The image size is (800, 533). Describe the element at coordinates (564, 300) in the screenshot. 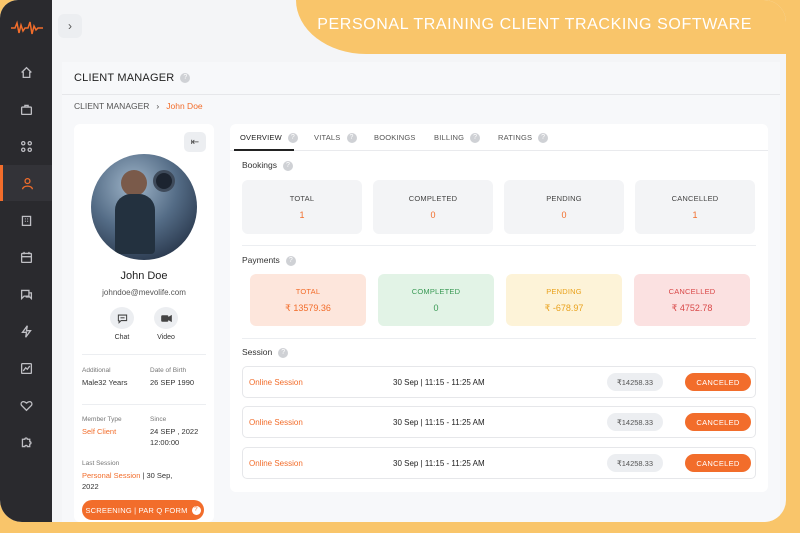

I see `payments-pending-card: PENDING ₹ -678.97` at that location.